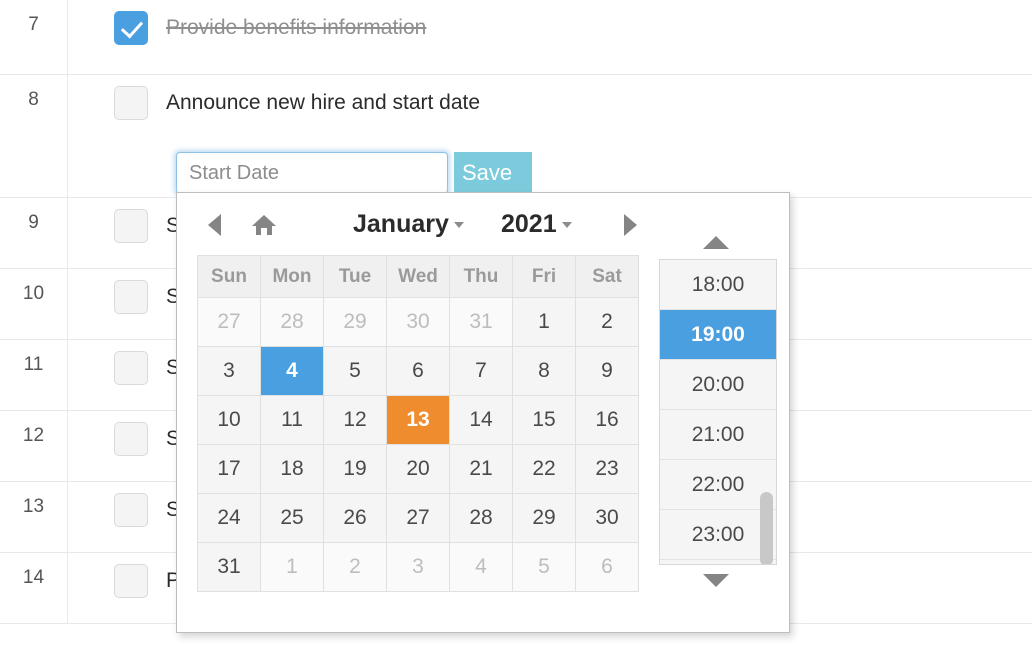 The height and width of the screenshot is (650, 1032). I want to click on triangle-down-icon, so click(716, 589).